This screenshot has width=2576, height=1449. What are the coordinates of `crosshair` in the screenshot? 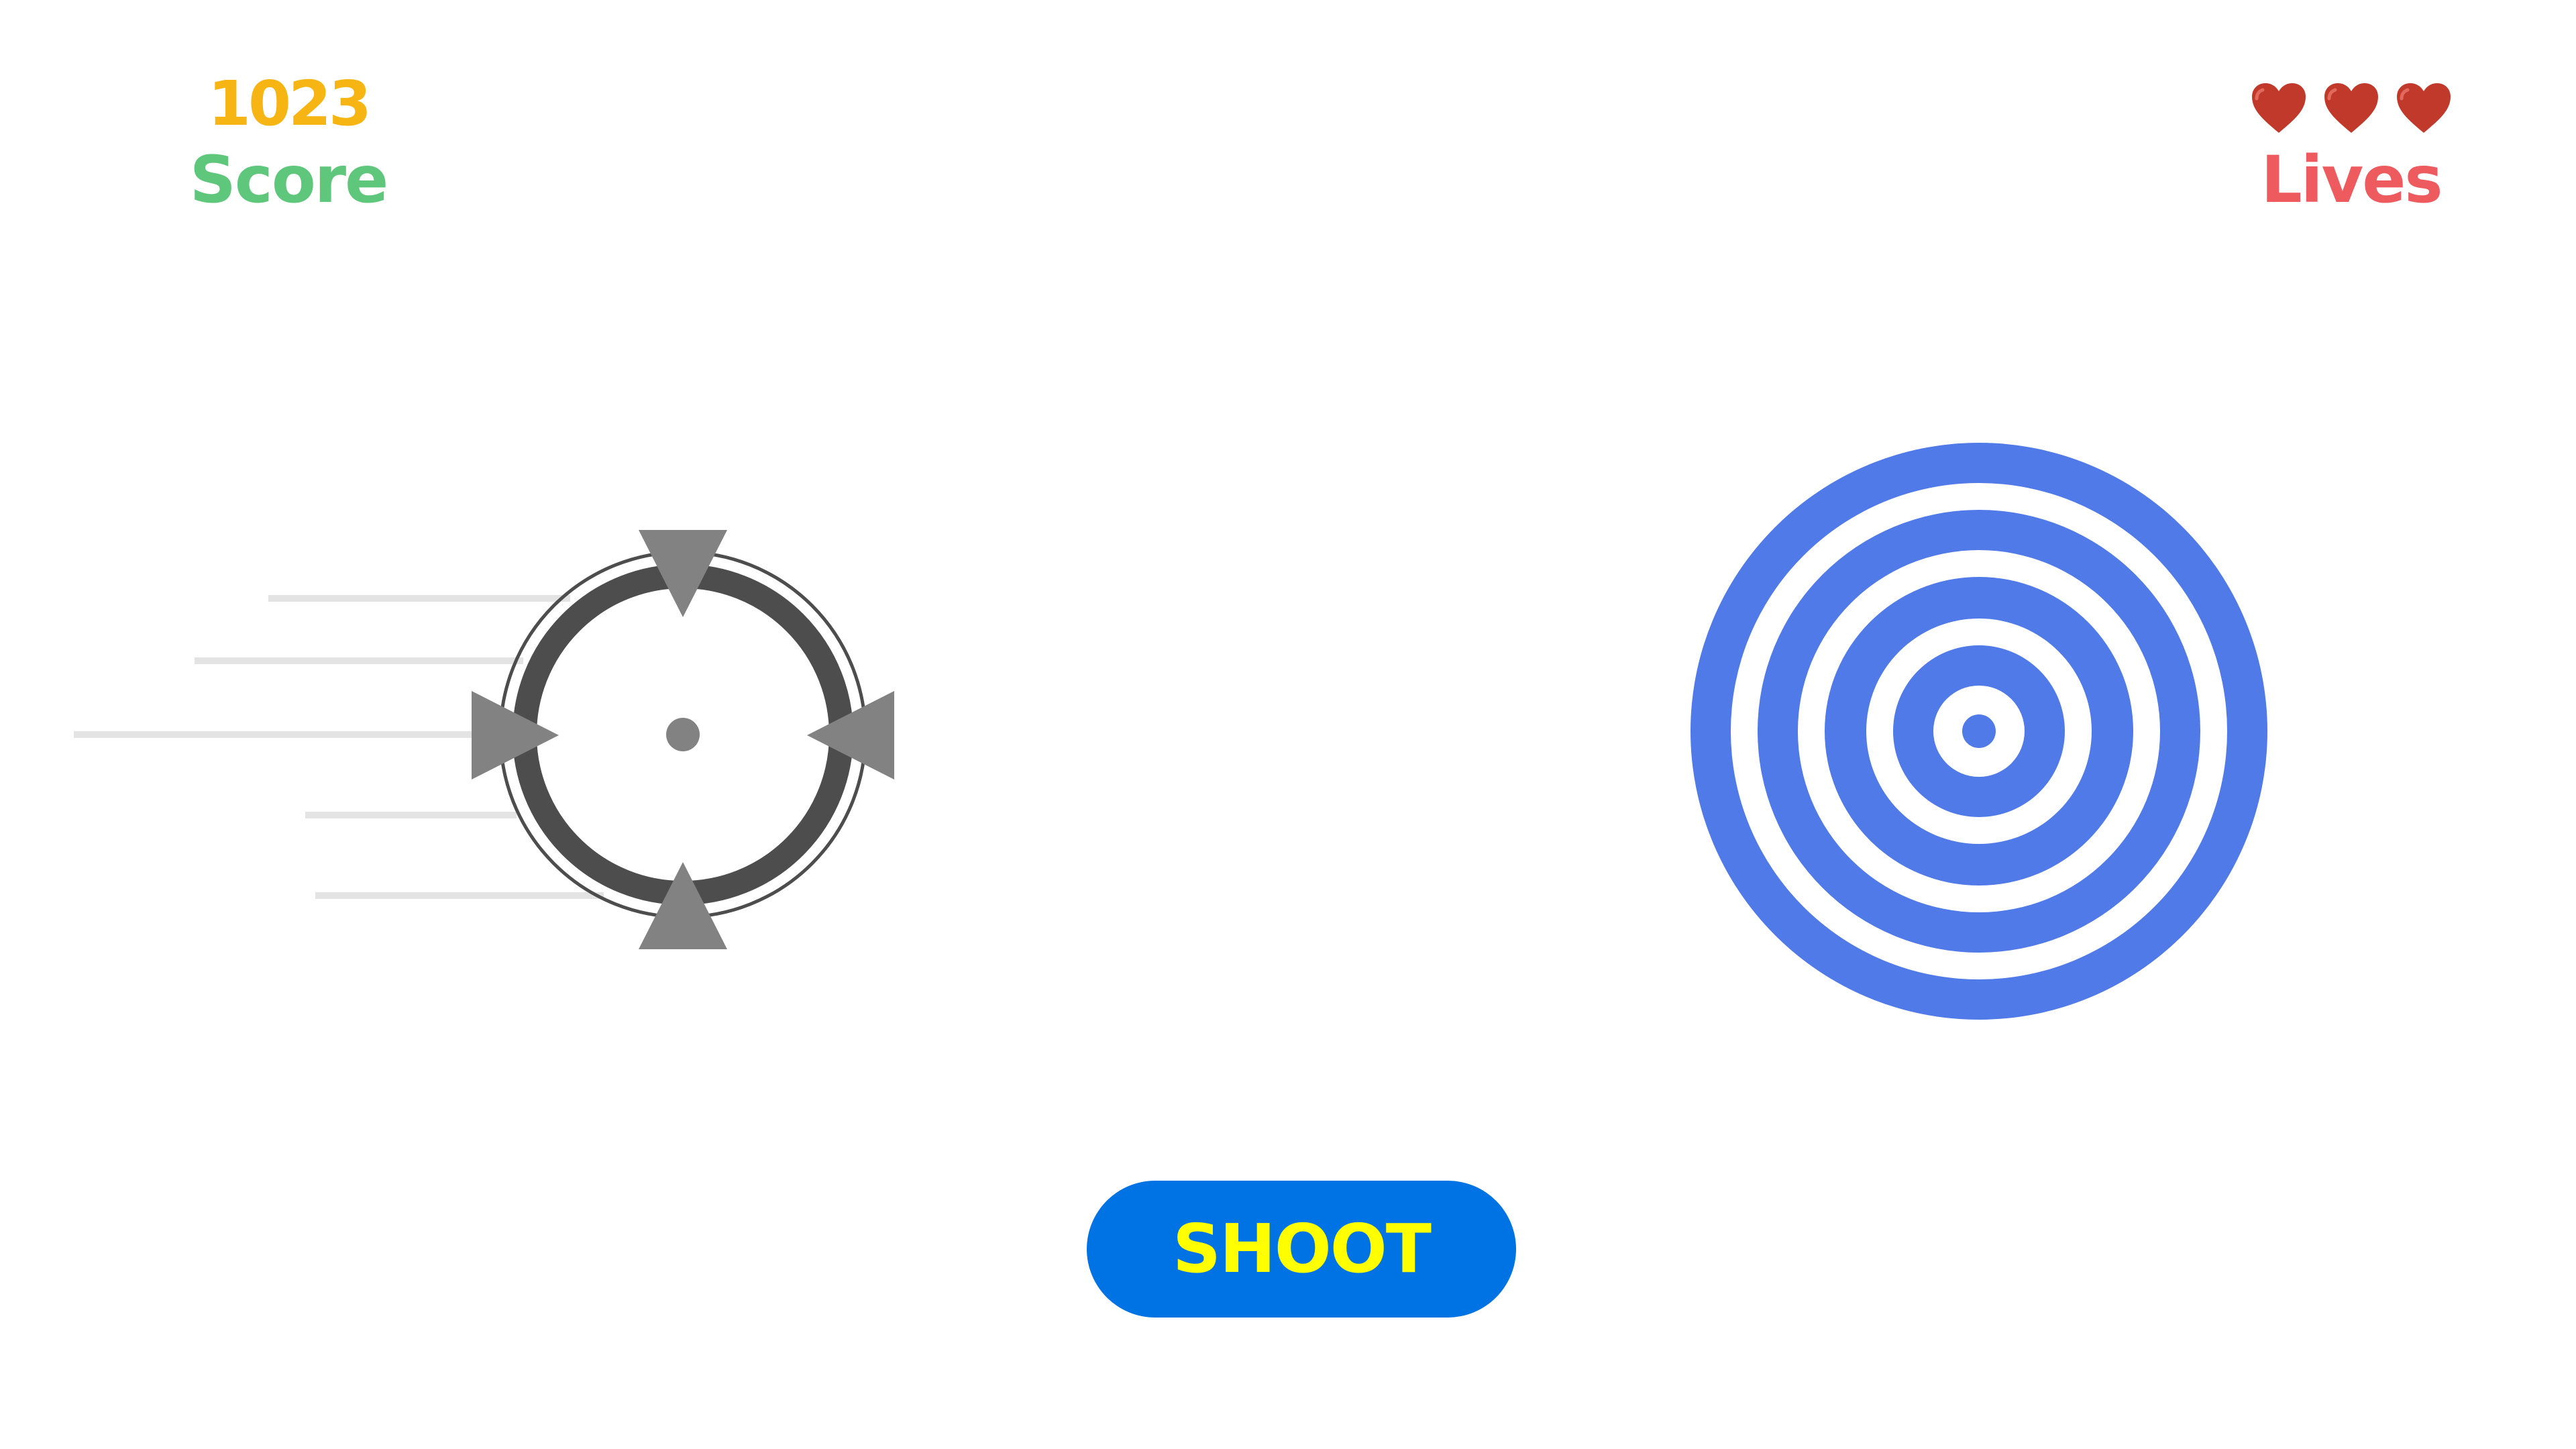 It's located at (683, 739).